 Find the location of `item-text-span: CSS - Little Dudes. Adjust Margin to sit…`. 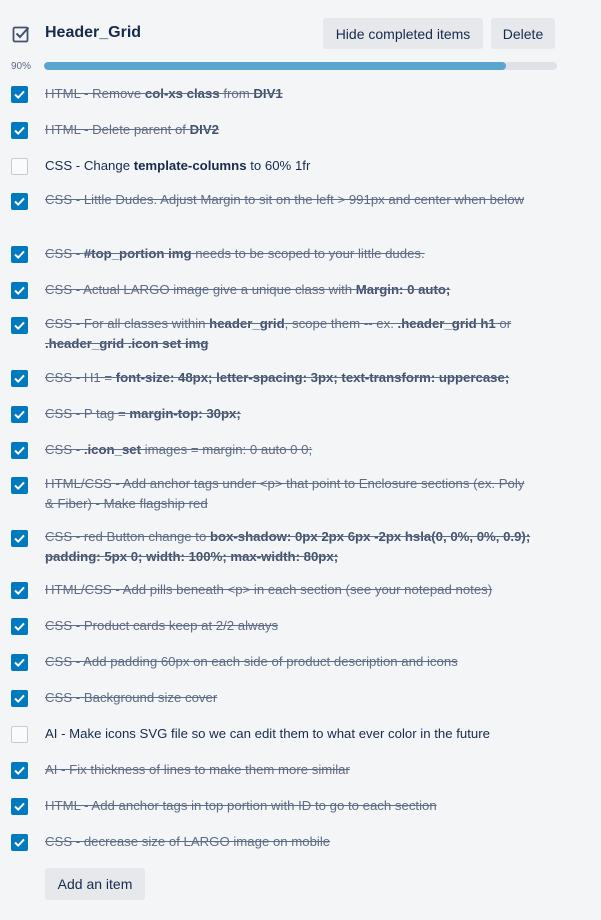

item-text-span: CSS - Little Dudes. Adjust Margin to sit… is located at coordinates (285, 199).